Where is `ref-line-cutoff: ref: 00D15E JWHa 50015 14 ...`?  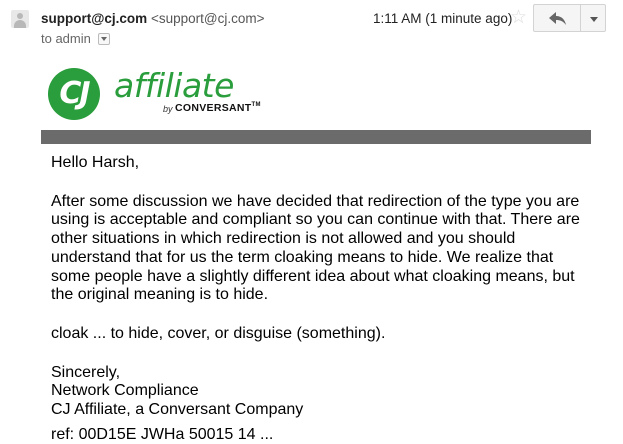
ref-line-cutoff: ref: 00D15E JWHa 50015 14 ... is located at coordinates (162, 434).